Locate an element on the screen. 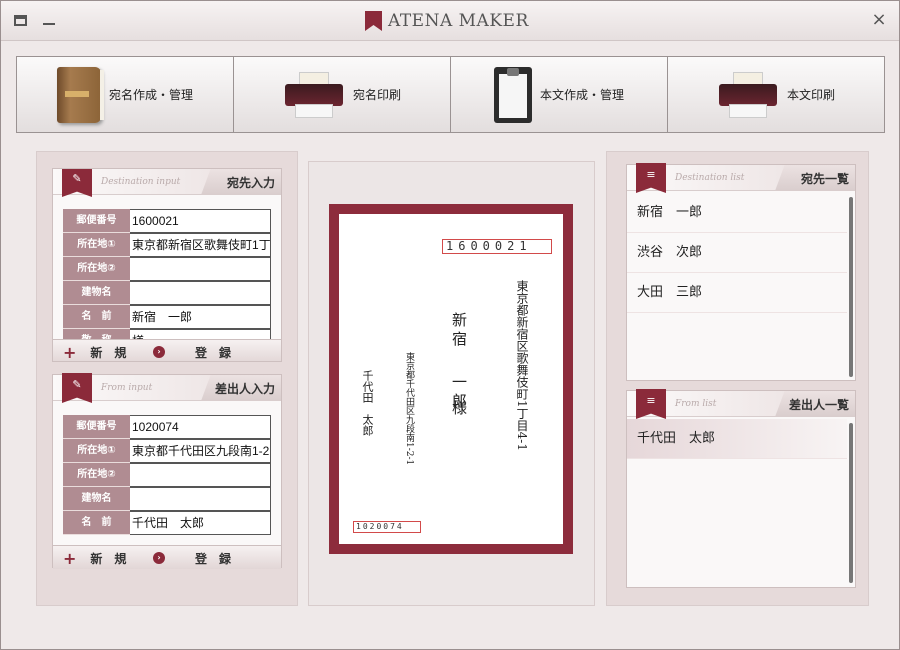 Image resolution: width=900 pixels, height=650 pixels. name-input: 新宿 一郎 is located at coordinates (200, 317).